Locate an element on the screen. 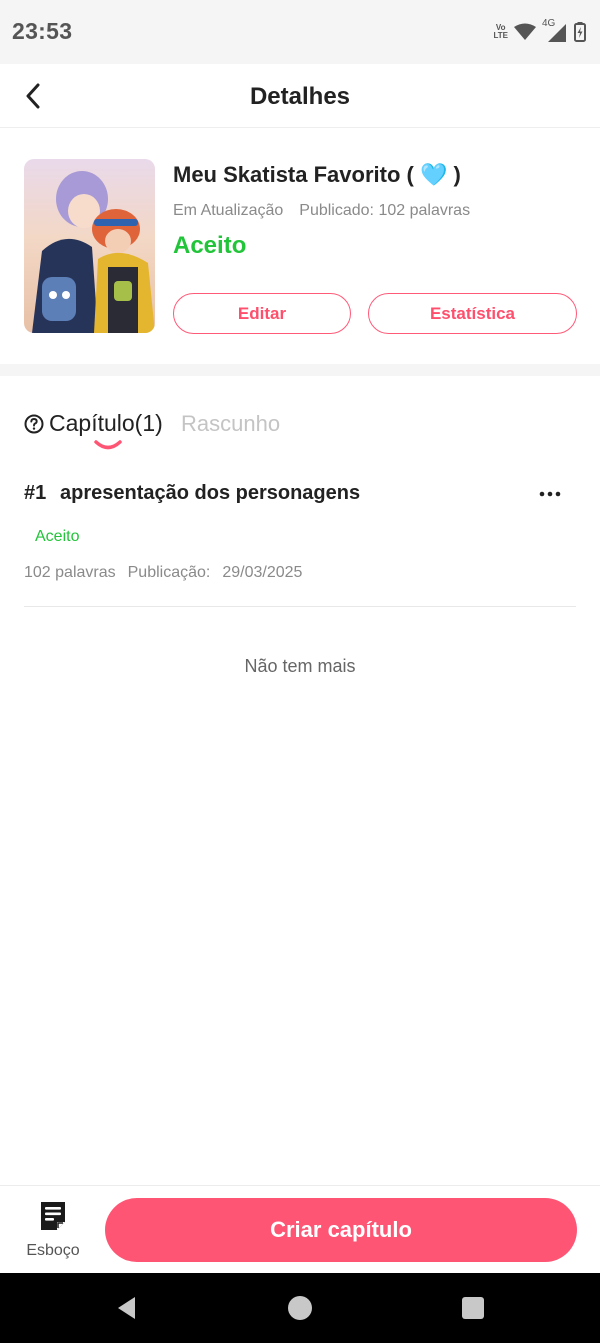 Image resolution: width=600 pixels, height=1343 pixels. active-tab-indicator is located at coordinates (108, 445).